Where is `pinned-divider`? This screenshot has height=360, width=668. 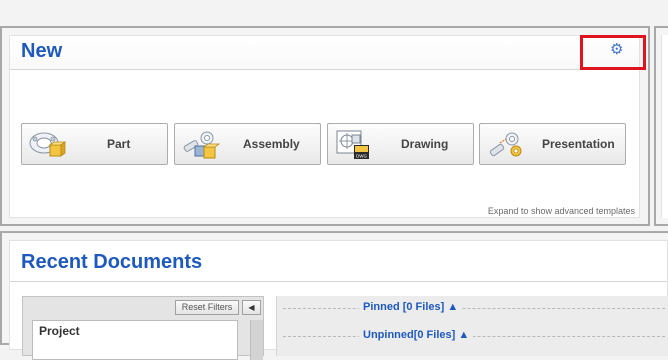
pinned-divider is located at coordinates (474, 309).